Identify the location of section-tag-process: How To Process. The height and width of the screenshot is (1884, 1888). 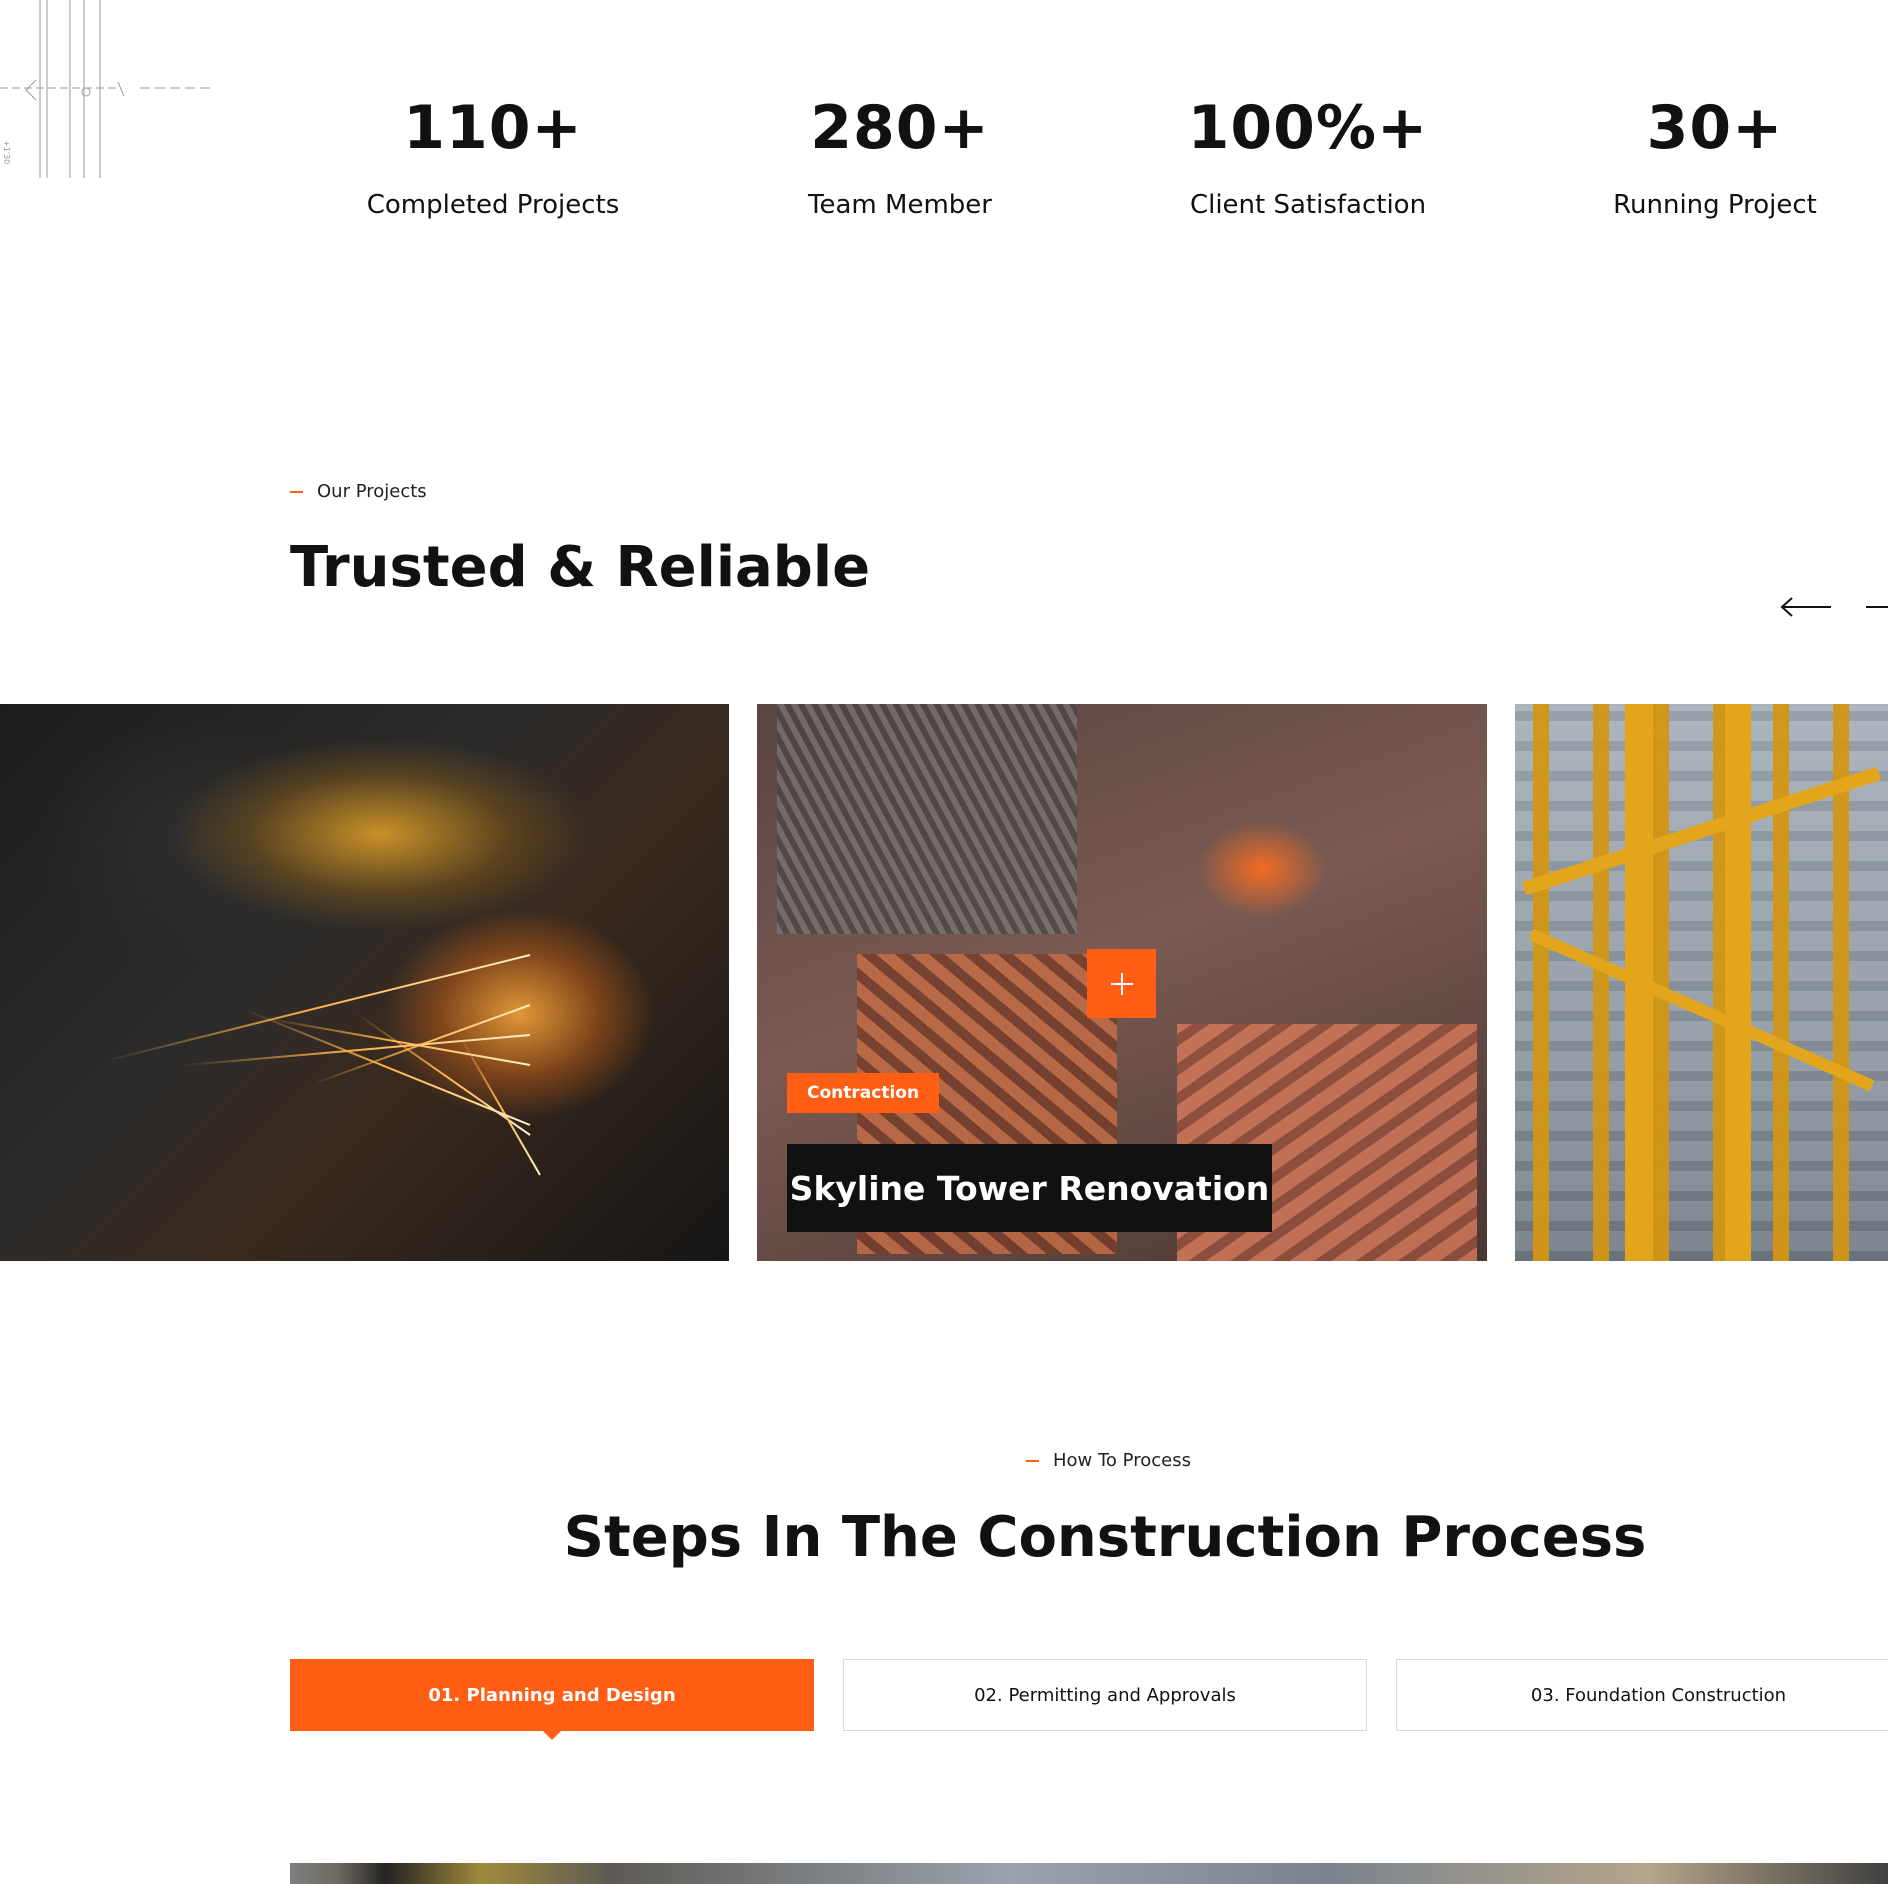
(1108, 1460).